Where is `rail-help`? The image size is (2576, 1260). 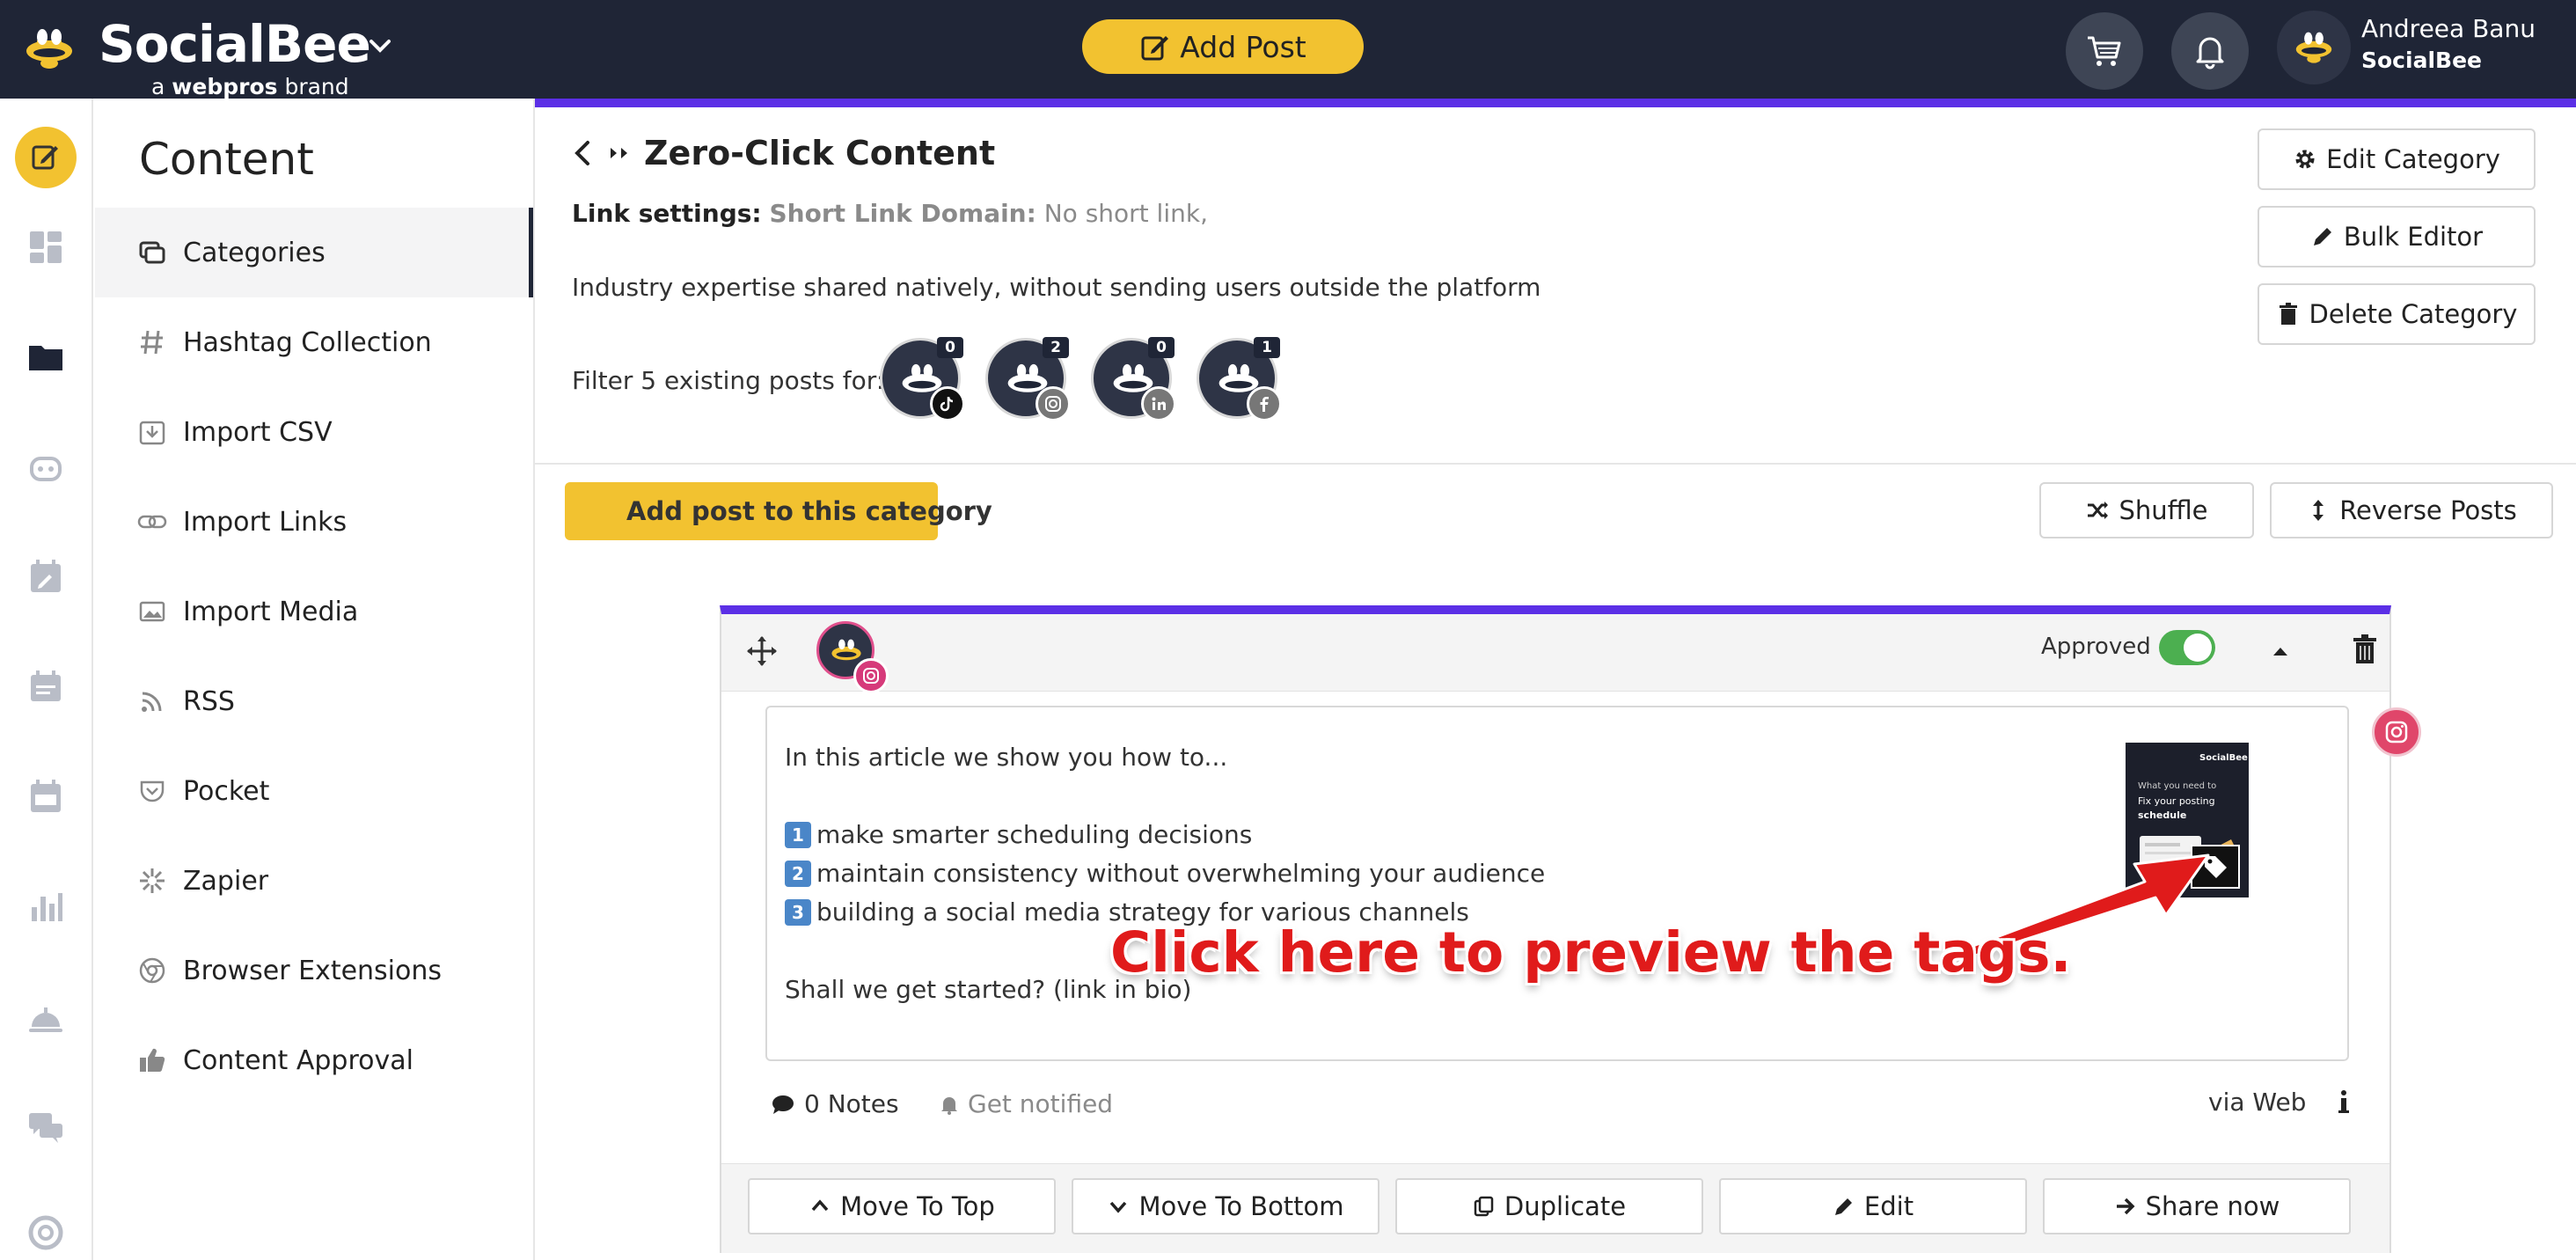 rail-help is located at coordinates (46, 1231).